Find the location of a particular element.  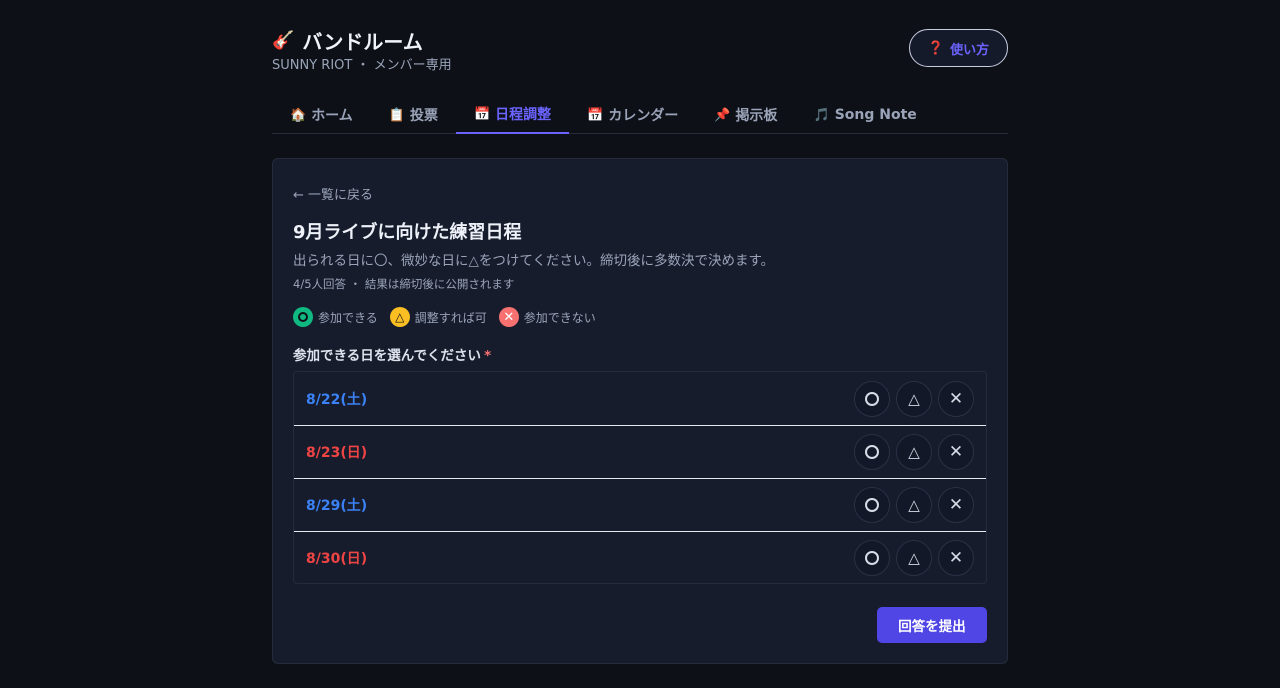

legend-item-maybe: △ 調整すれば可 is located at coordinates (438, 317).